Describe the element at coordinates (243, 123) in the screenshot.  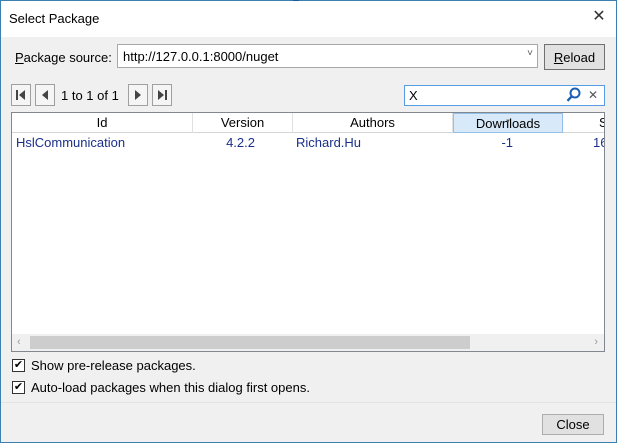
I see `column-header-version: Version` at that location.